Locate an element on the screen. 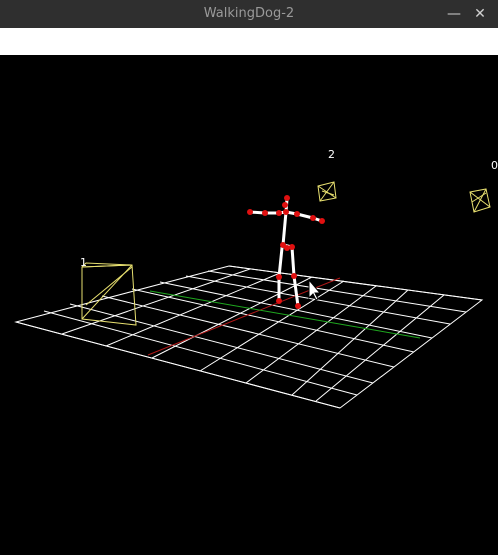 The width and height of the screenshot is (498, 555). camera-1-gizmo is located at coordinates (109, 294).